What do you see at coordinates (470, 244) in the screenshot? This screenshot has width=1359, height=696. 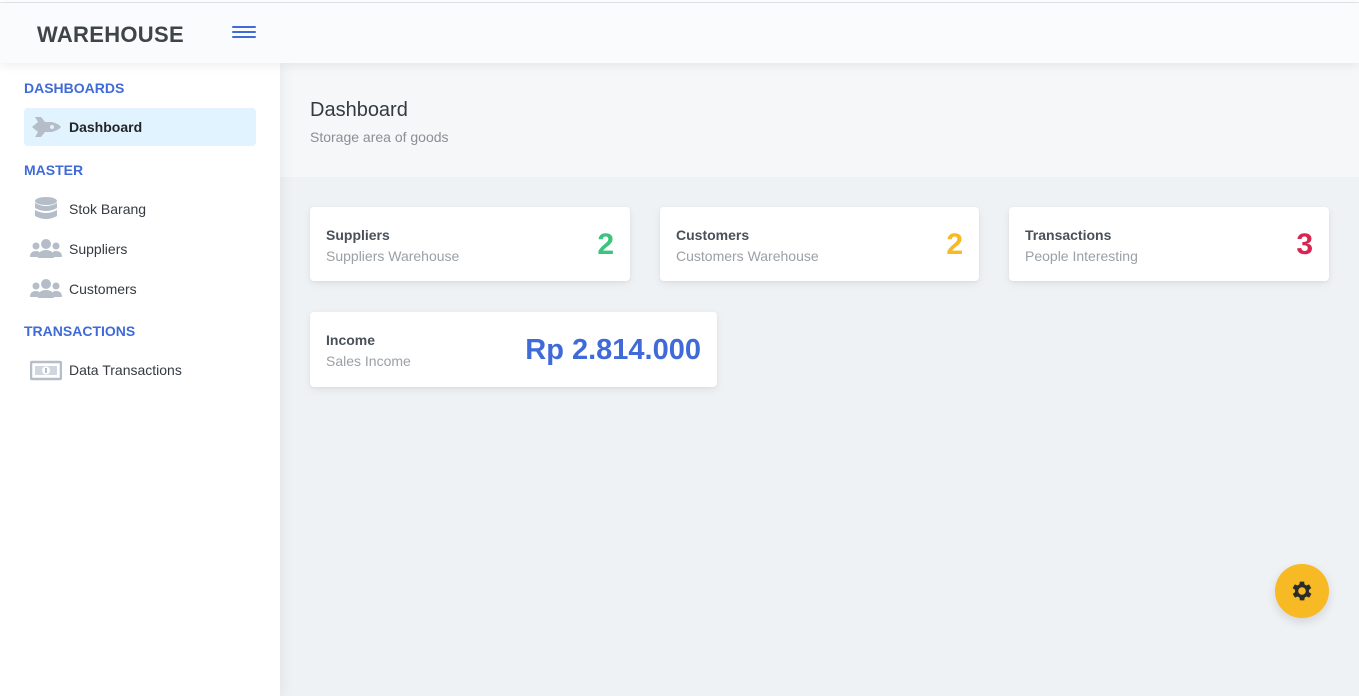 I see `suppliers-card: Suppliers Suppliers Warehouse 2` at bounding box center [470, 244].